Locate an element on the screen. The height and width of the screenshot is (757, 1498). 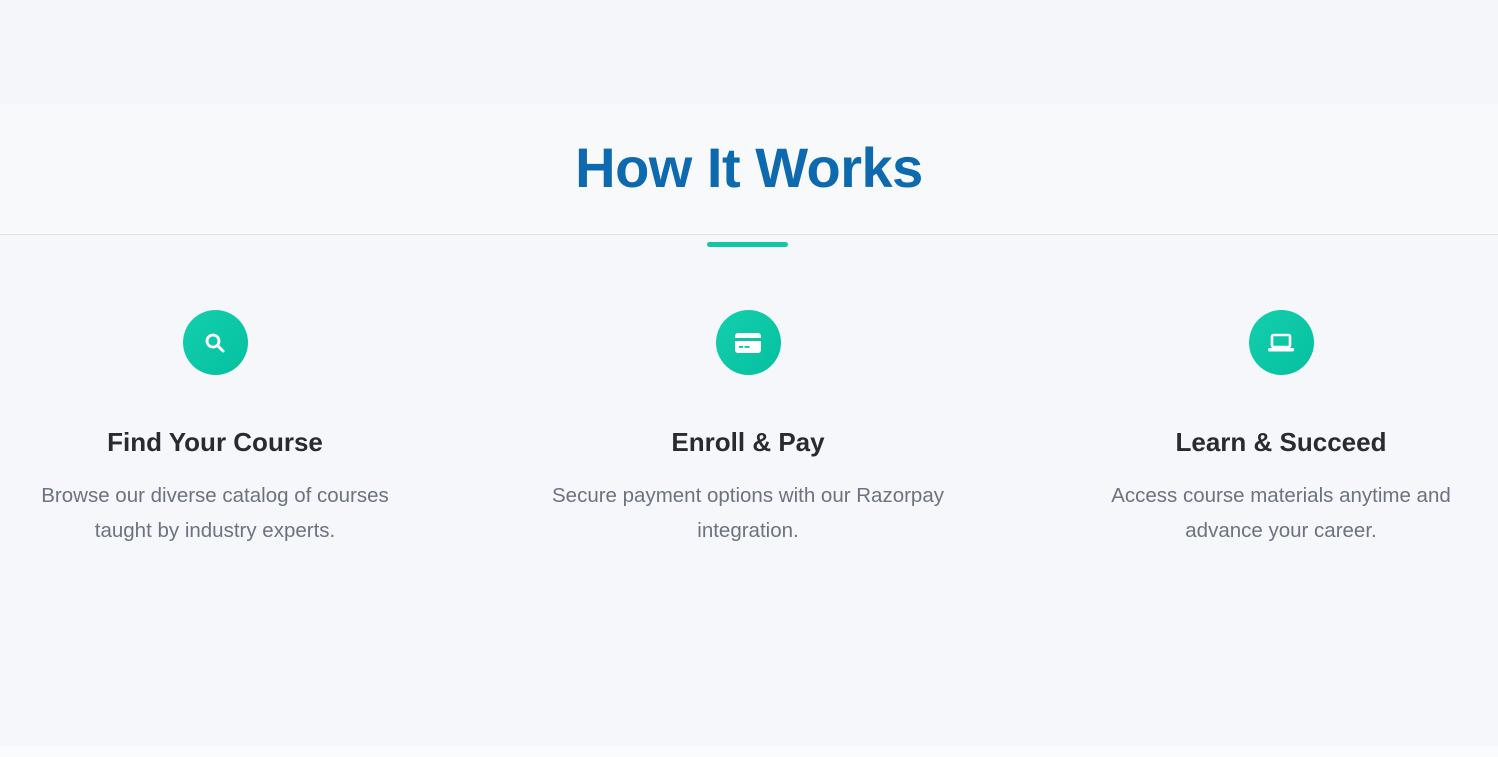
section-title: How It Works is located at coordinates (749, 167).